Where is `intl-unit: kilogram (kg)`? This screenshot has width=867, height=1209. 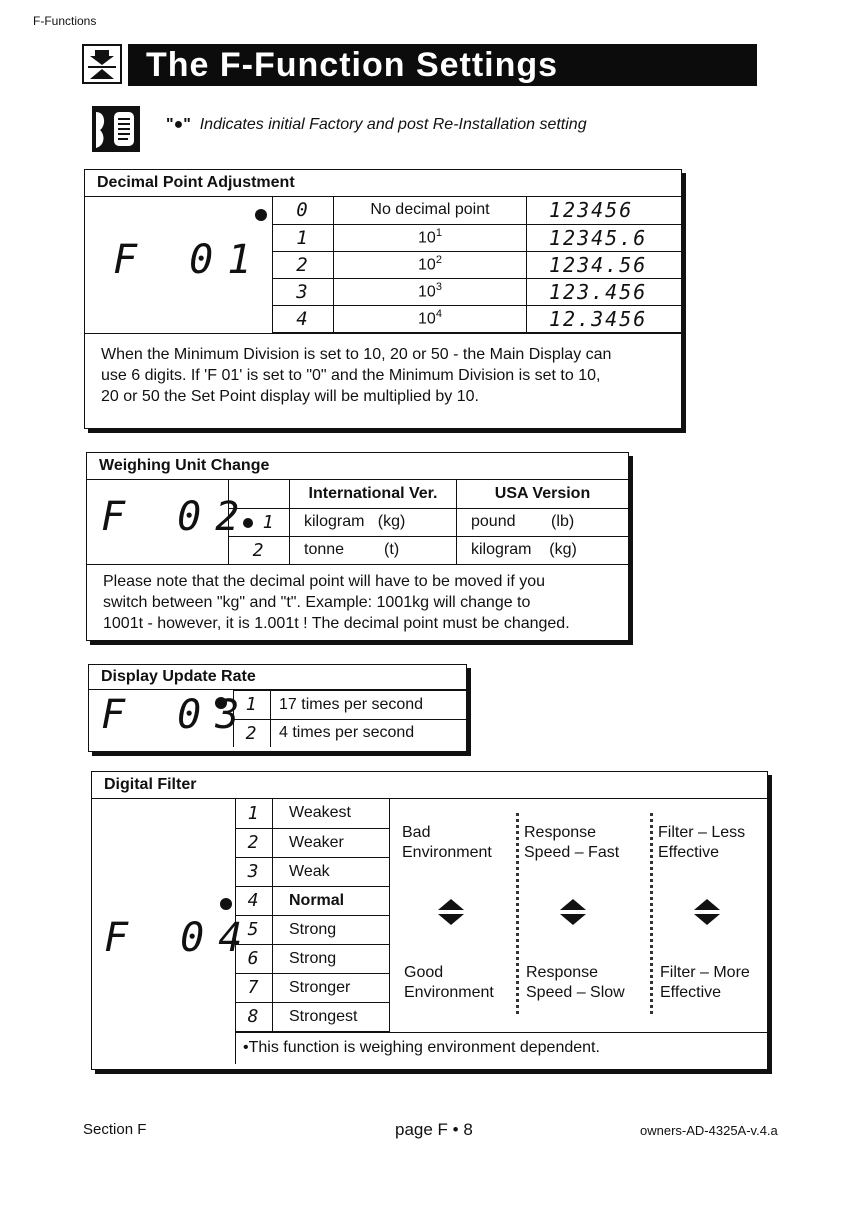 intl-unit: kilogram (kg) is located at coordinates (373, 522).